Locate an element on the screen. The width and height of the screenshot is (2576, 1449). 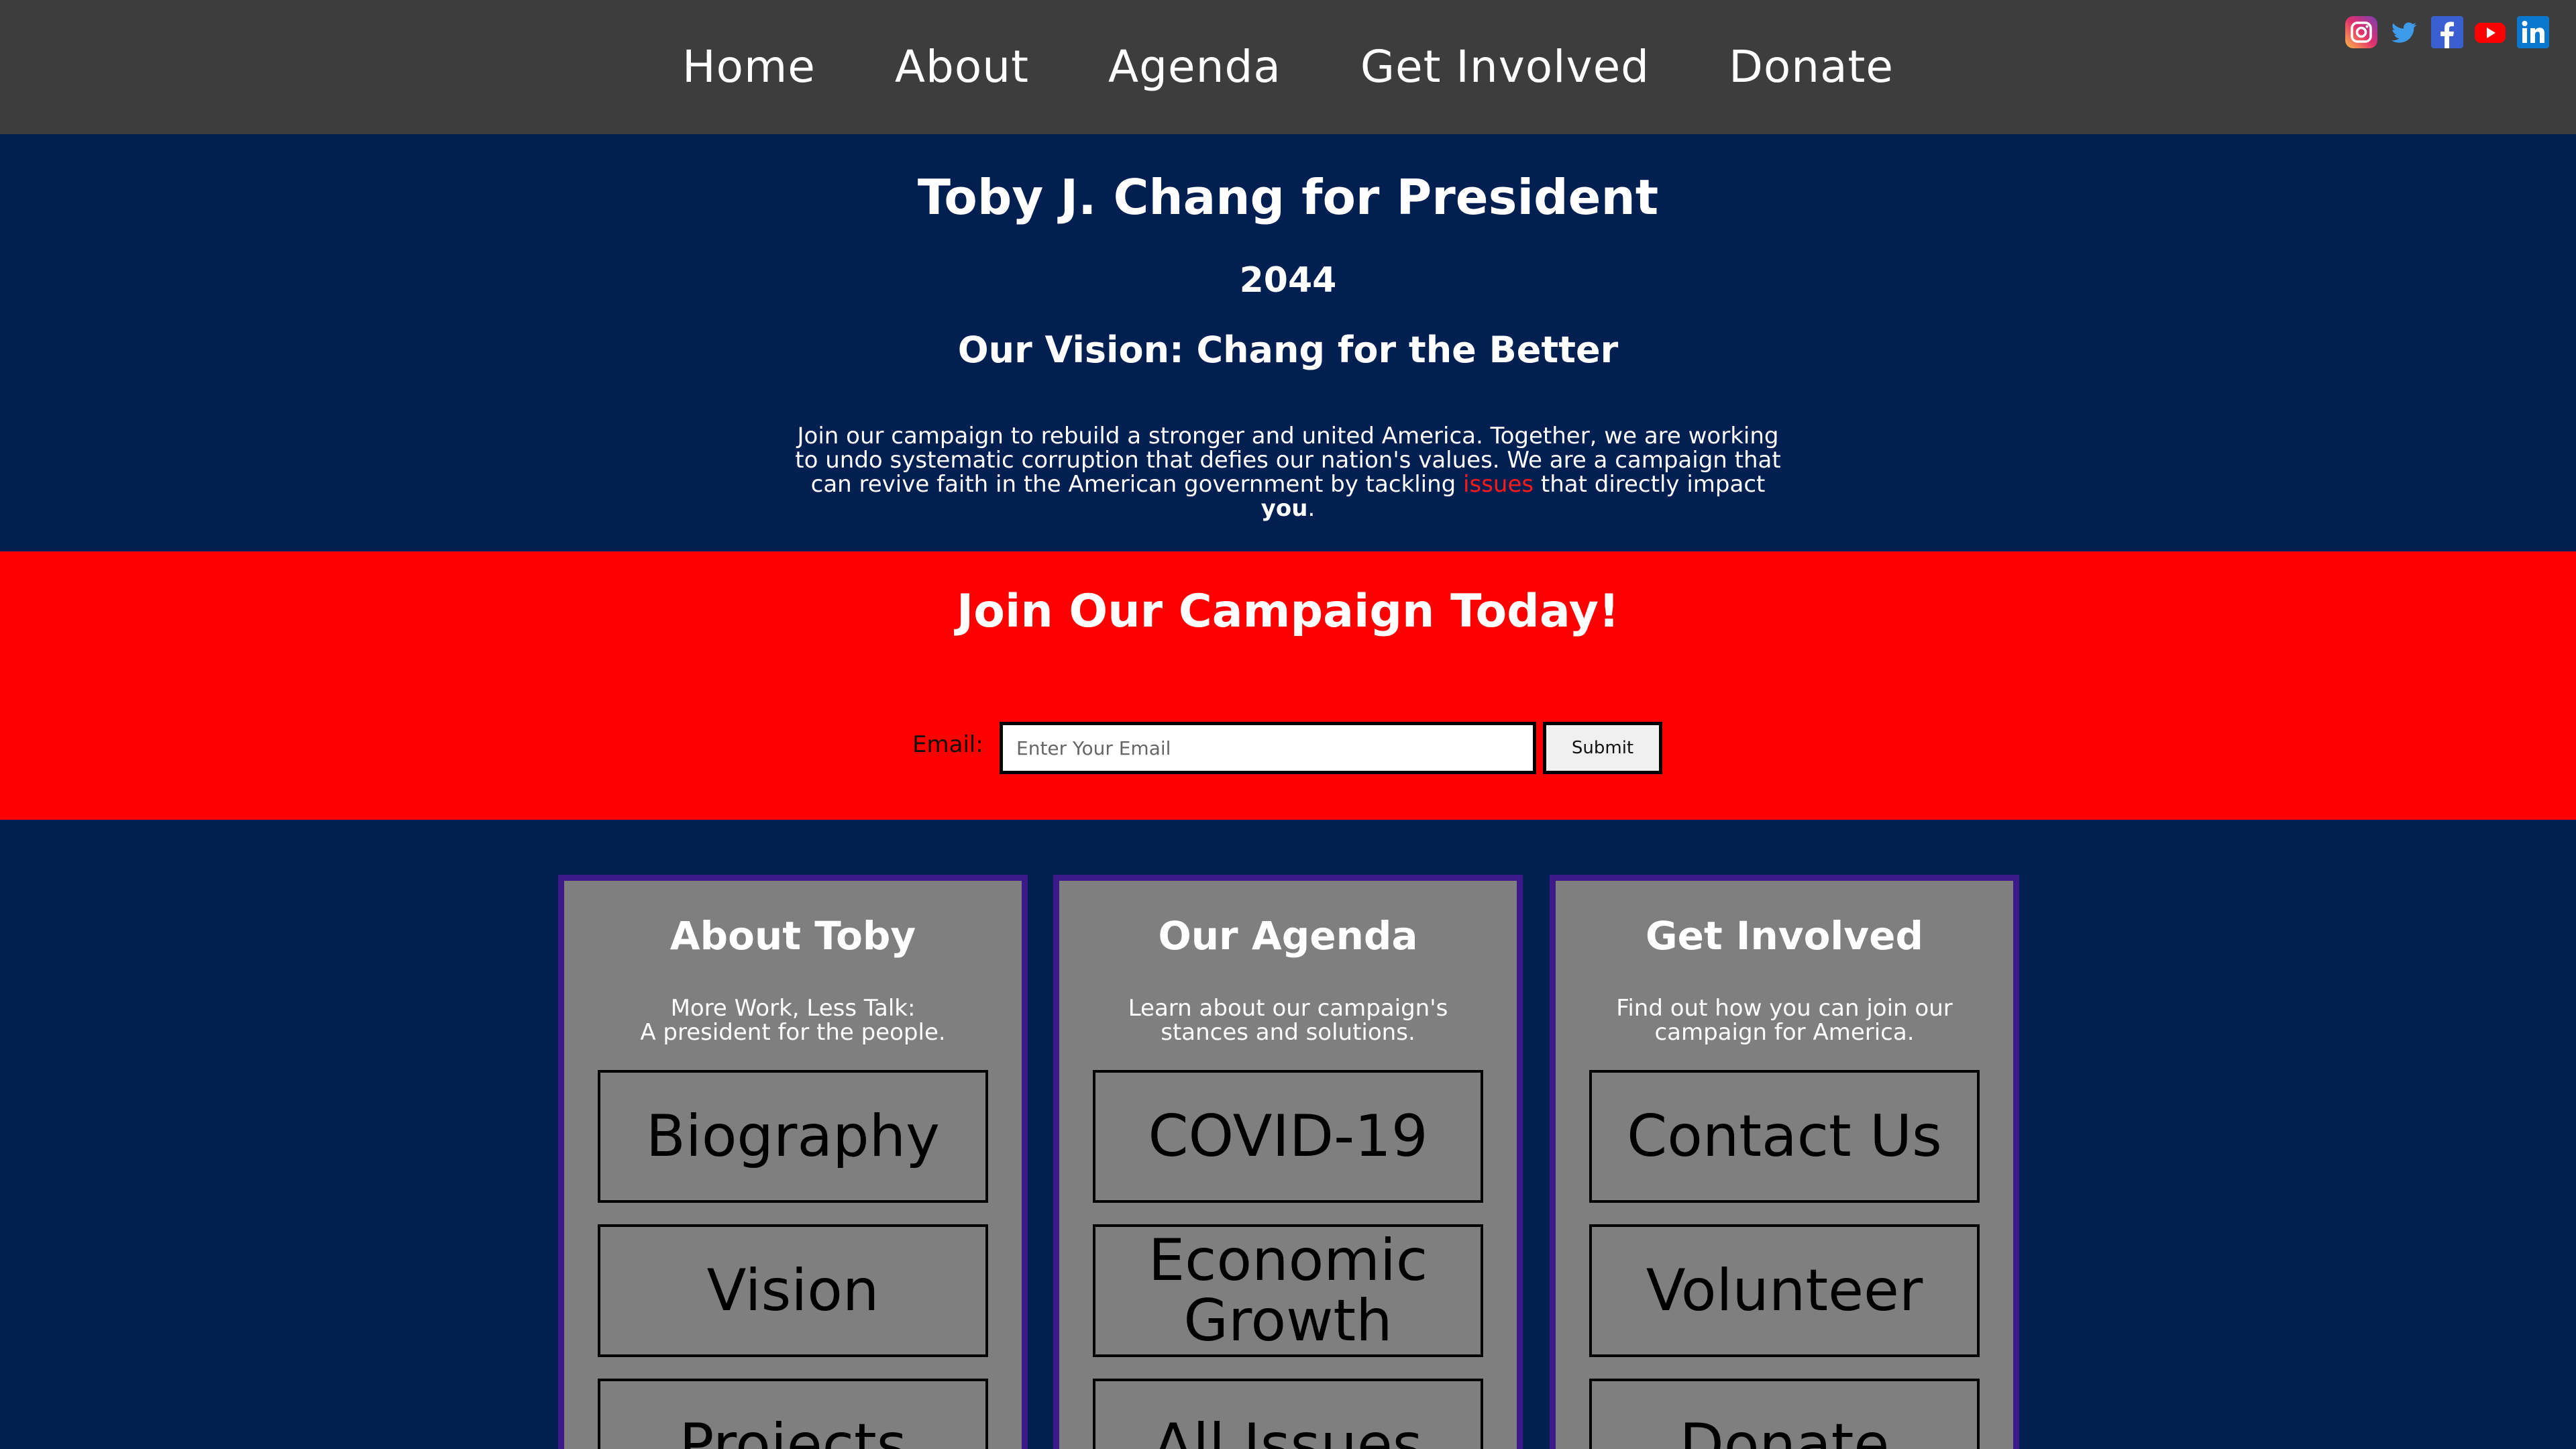
economic-growth-button: Economic Growth is located at coordinates (1288, 1290).